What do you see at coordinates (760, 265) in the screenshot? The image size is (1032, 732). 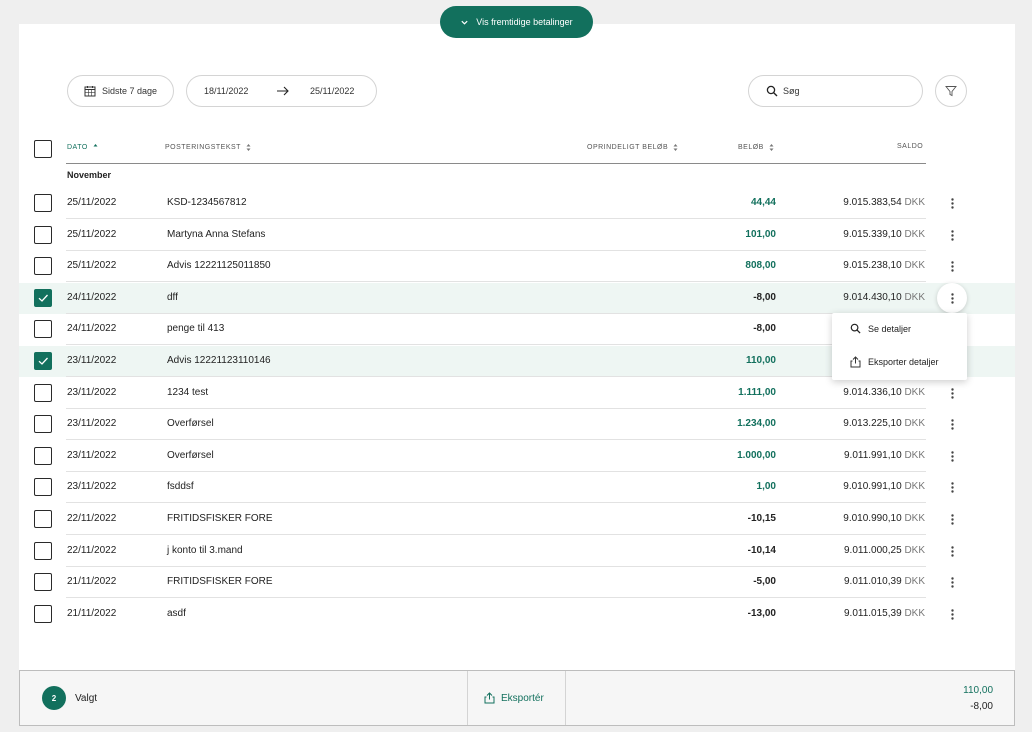 I see `row-amount: 808,00` at bounding box center [760, 265].